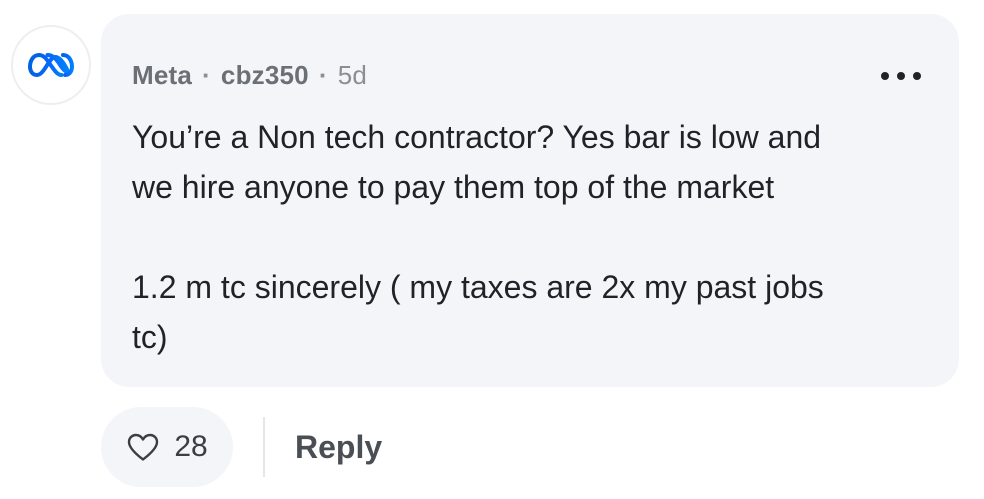  What do you see at coordinates (264, 447) in the screenshot?
I see `action-divider` at bounding box center [264, 447].